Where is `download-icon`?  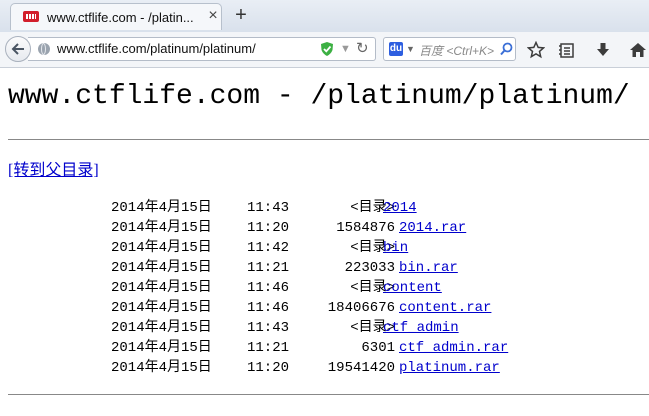
download-icon is located at coordinates (603, 50).